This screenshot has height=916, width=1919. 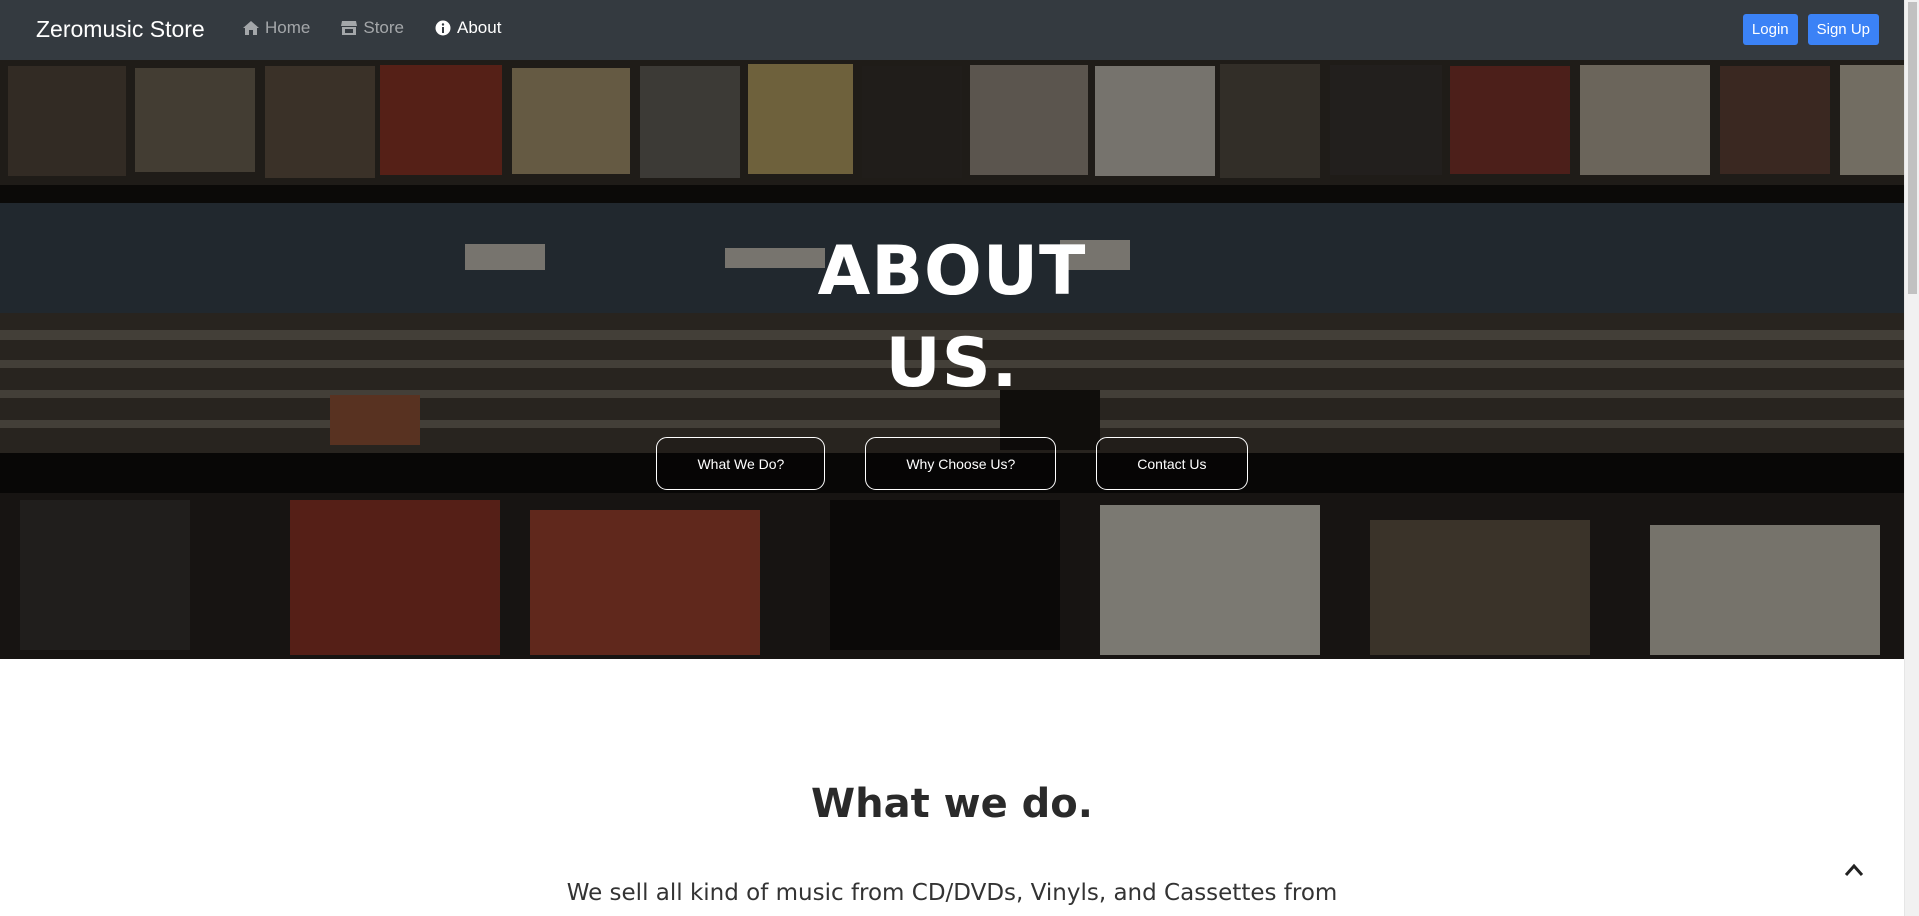 I want to click on nav-link-label: Home, so click(x=288, y=27).